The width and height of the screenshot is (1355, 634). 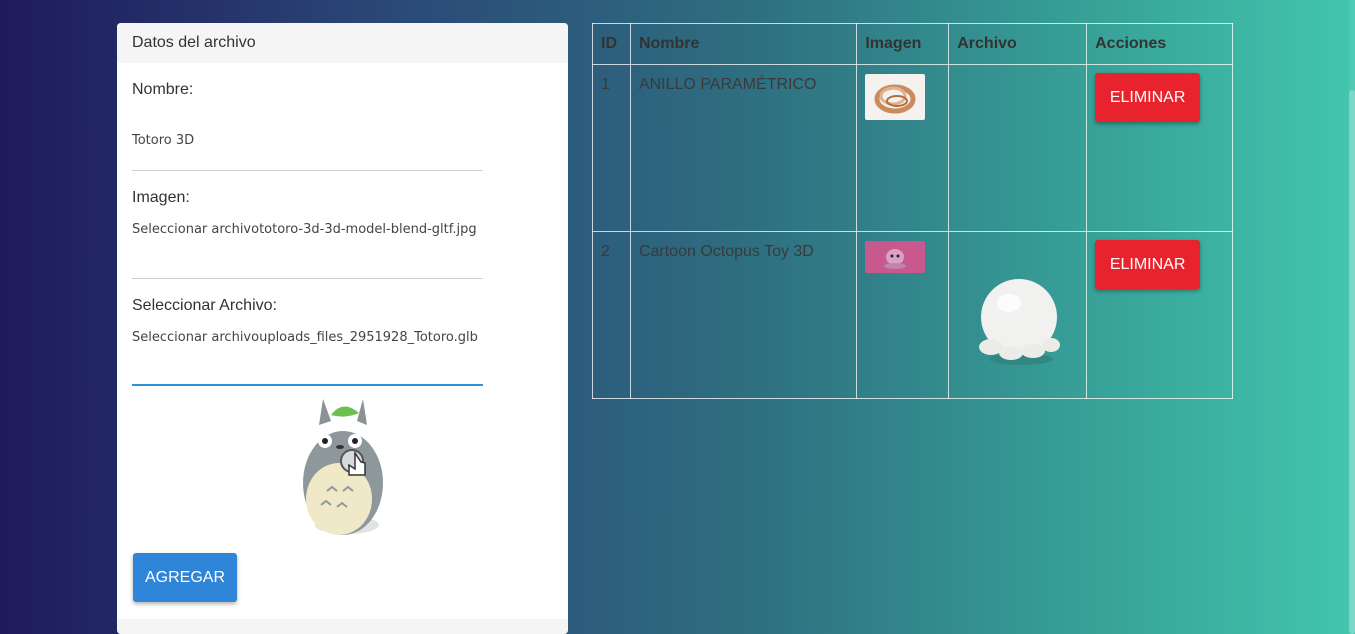 What do you see at coordinates (342, 626) in the screenshot?
I see `card-footer` at bounding box center [342, 626].